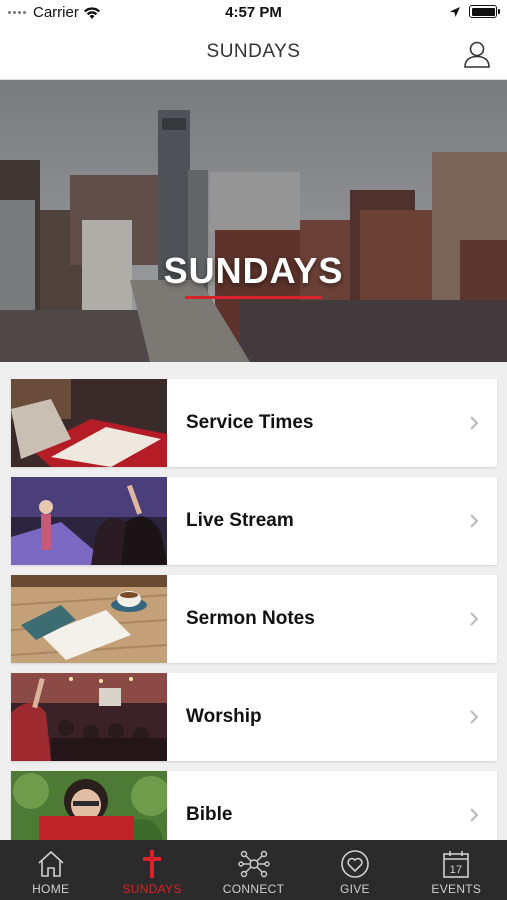 The image size is (507, 900). Describe the element at coordinates (152, 864) in the screenshot. I see `cross-icon` at that location.